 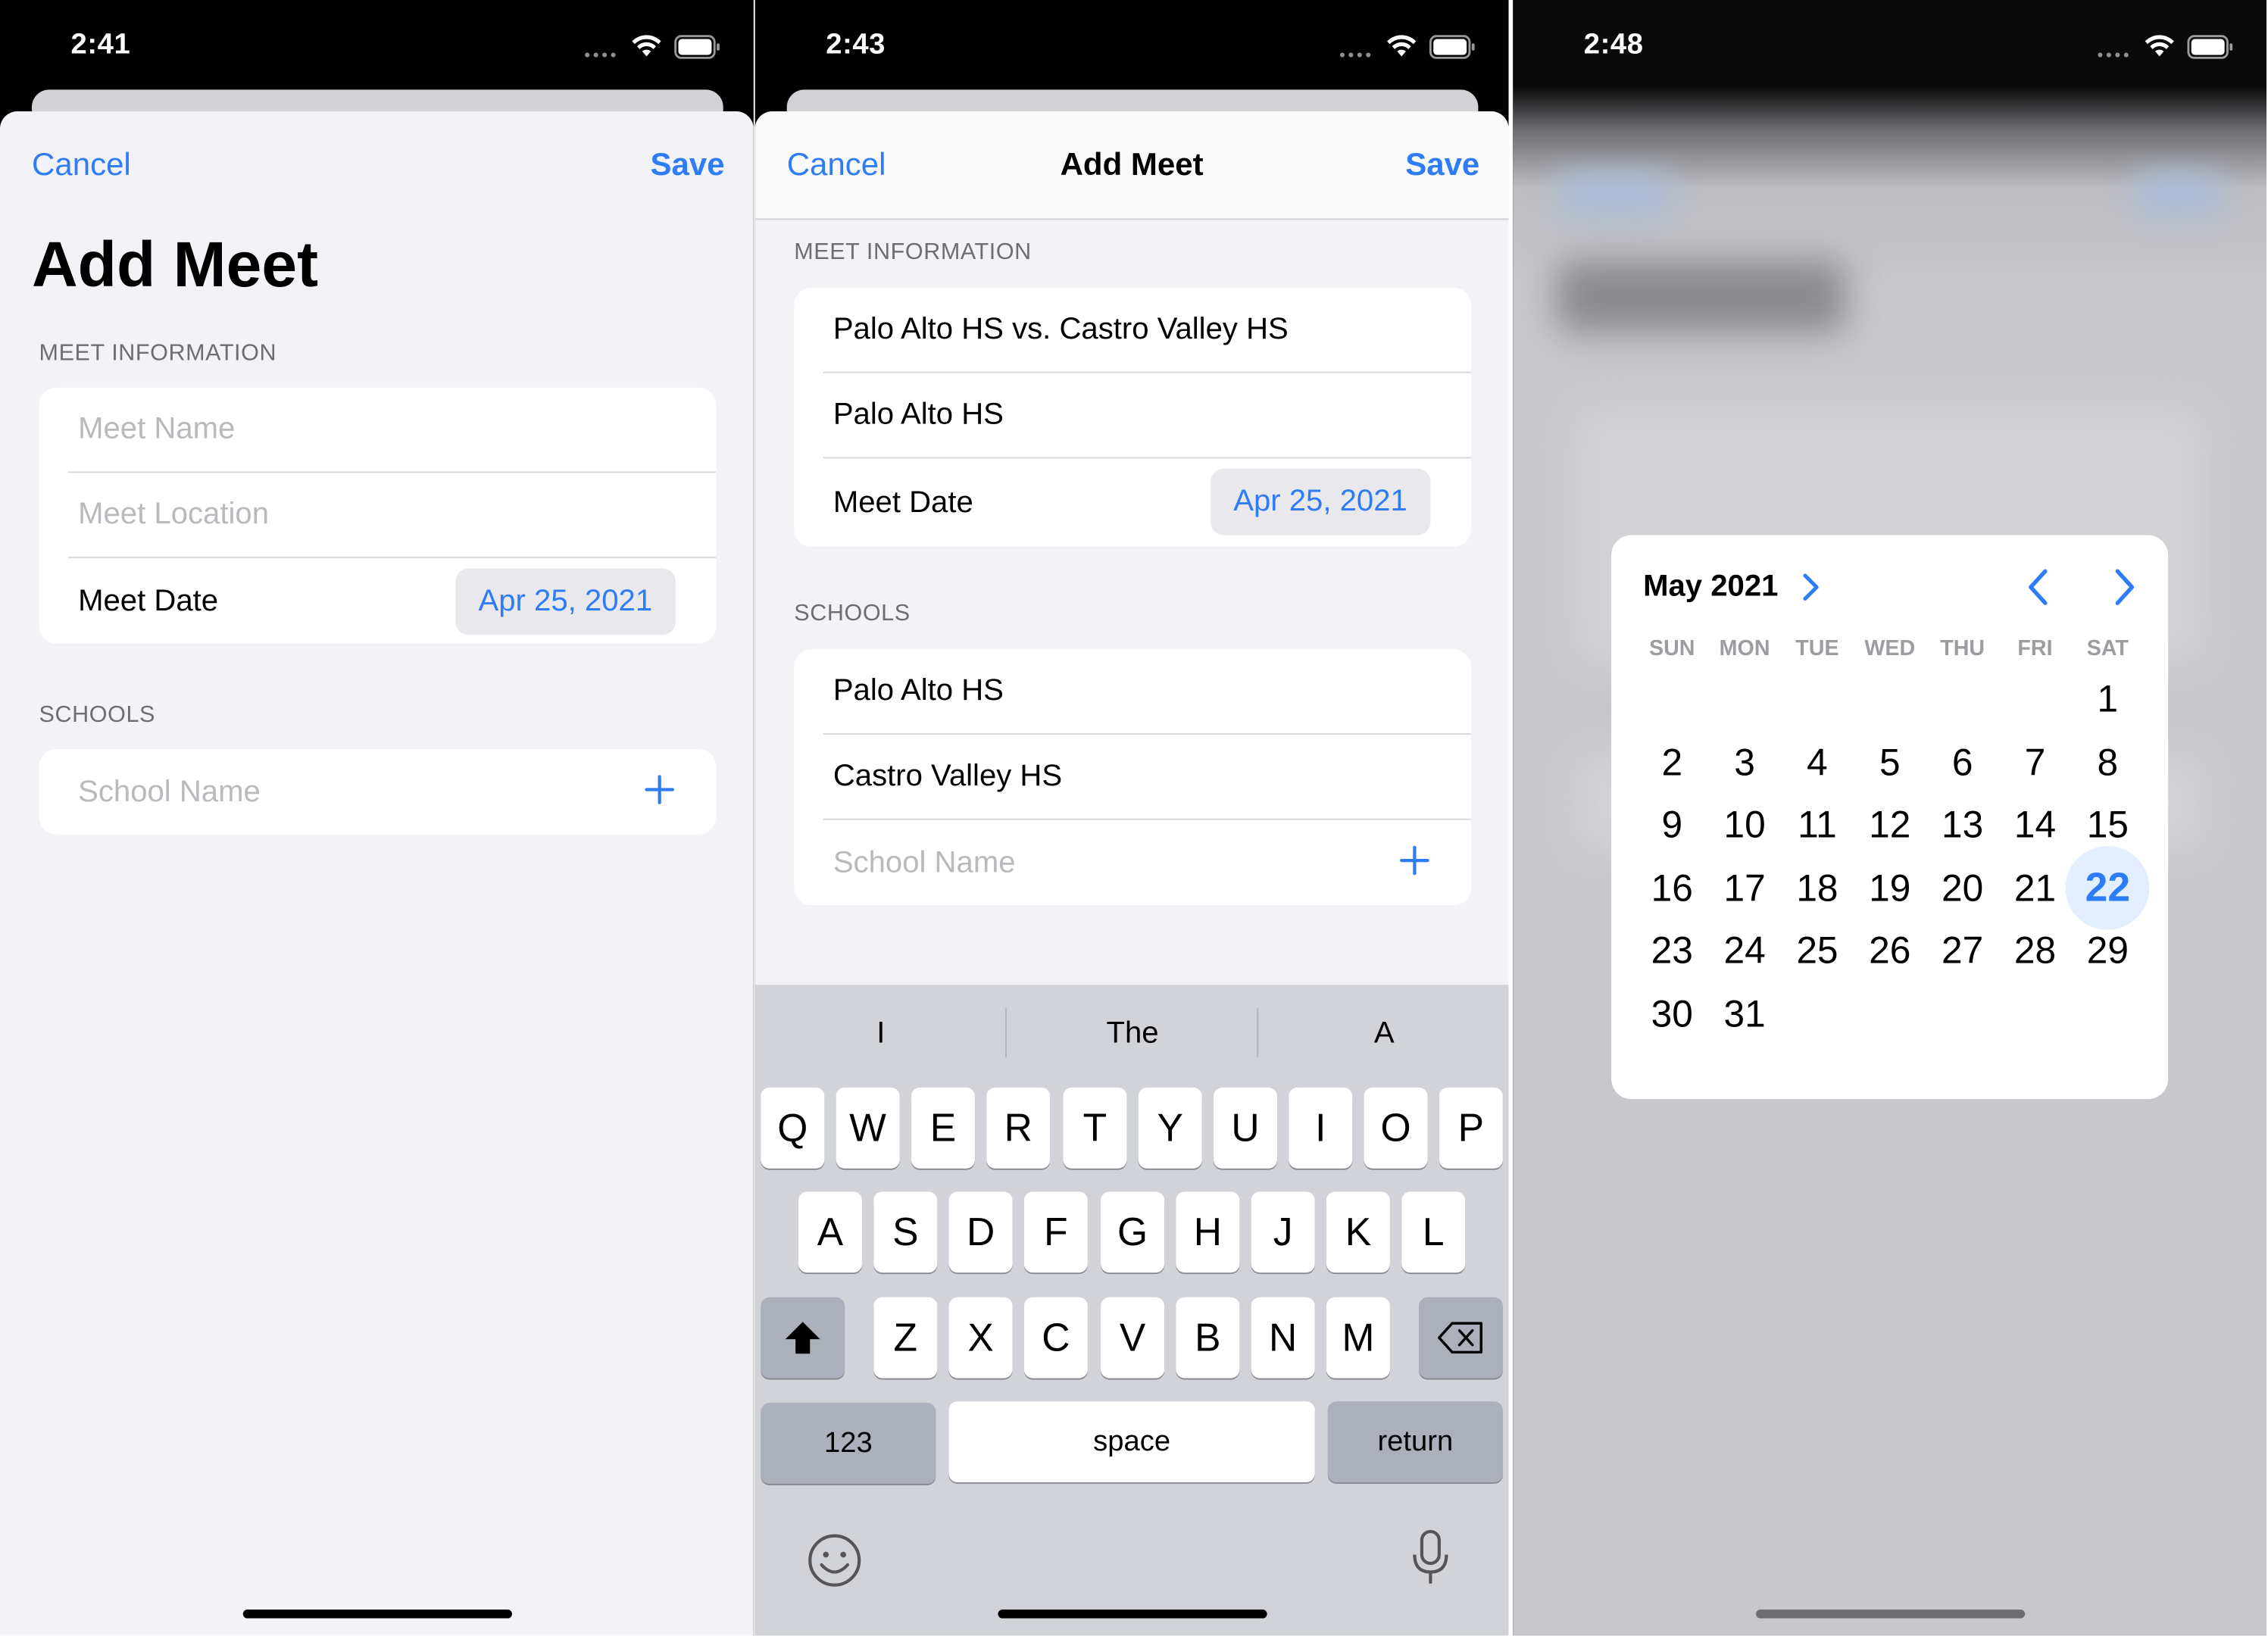 What do you see at coordinates (2108, 887) in the screenshot?
I see `calendar-day-selected: 22` at bounding box center [2108, 887].